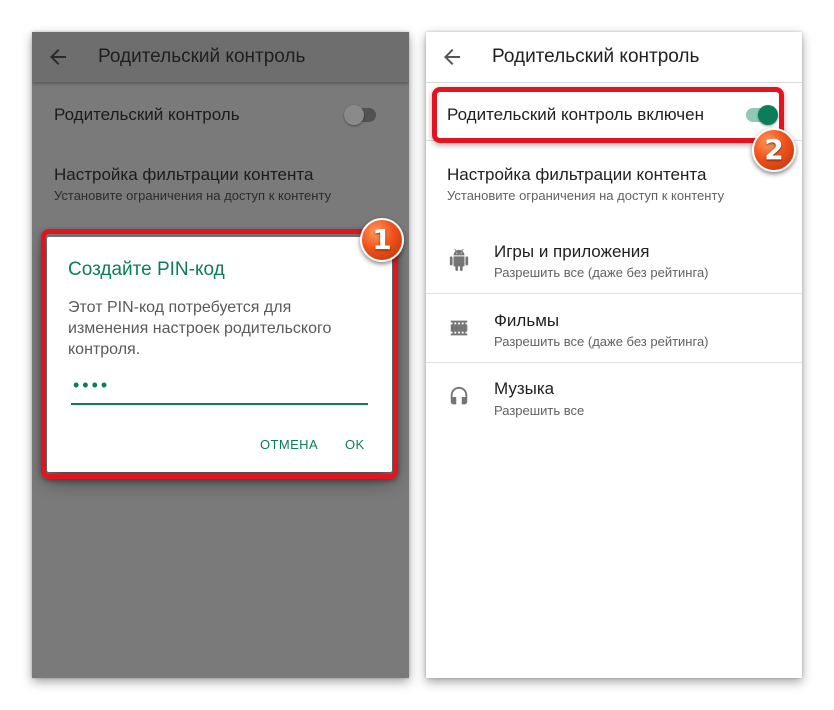  I want to click on film-icon, so click(459, 328).